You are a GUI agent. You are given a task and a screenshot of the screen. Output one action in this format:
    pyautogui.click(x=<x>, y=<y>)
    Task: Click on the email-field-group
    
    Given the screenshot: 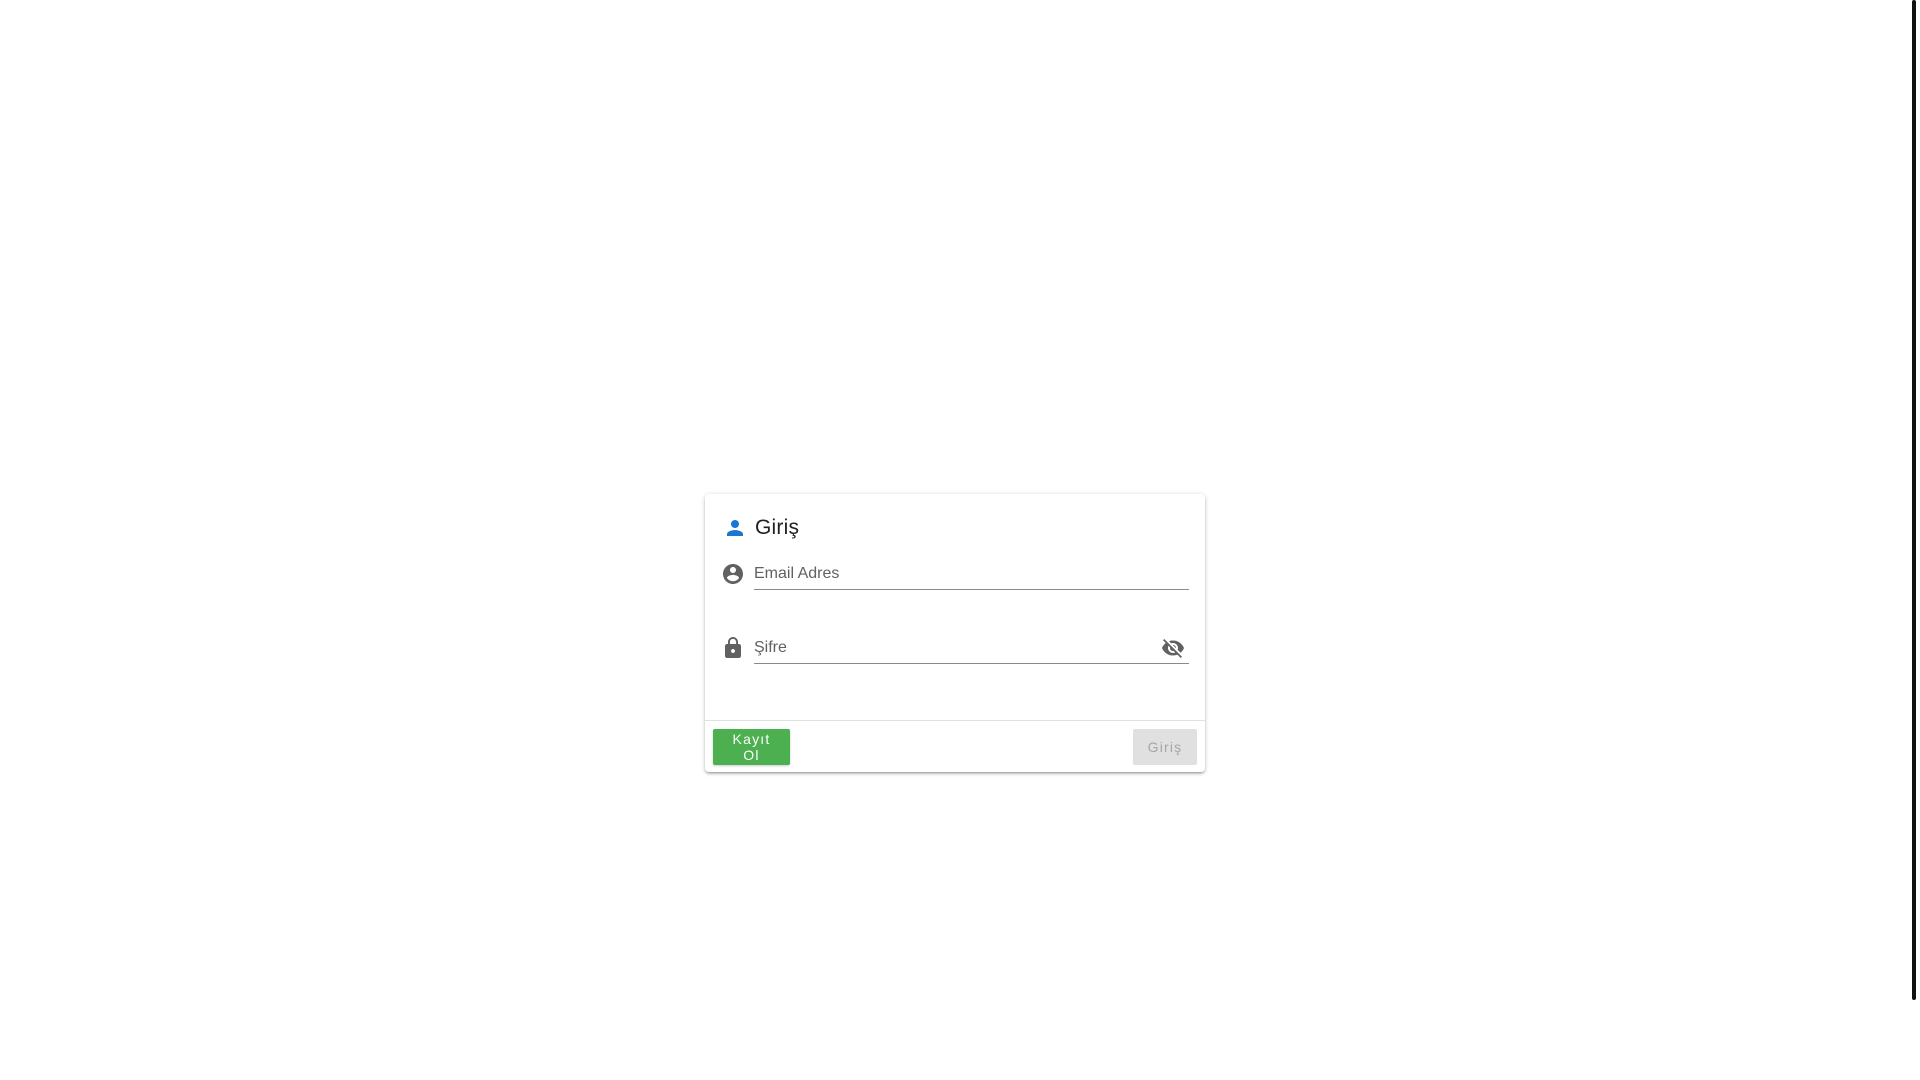 What is the action you would take?
    pyautogui.click(x=955, y=574)
    